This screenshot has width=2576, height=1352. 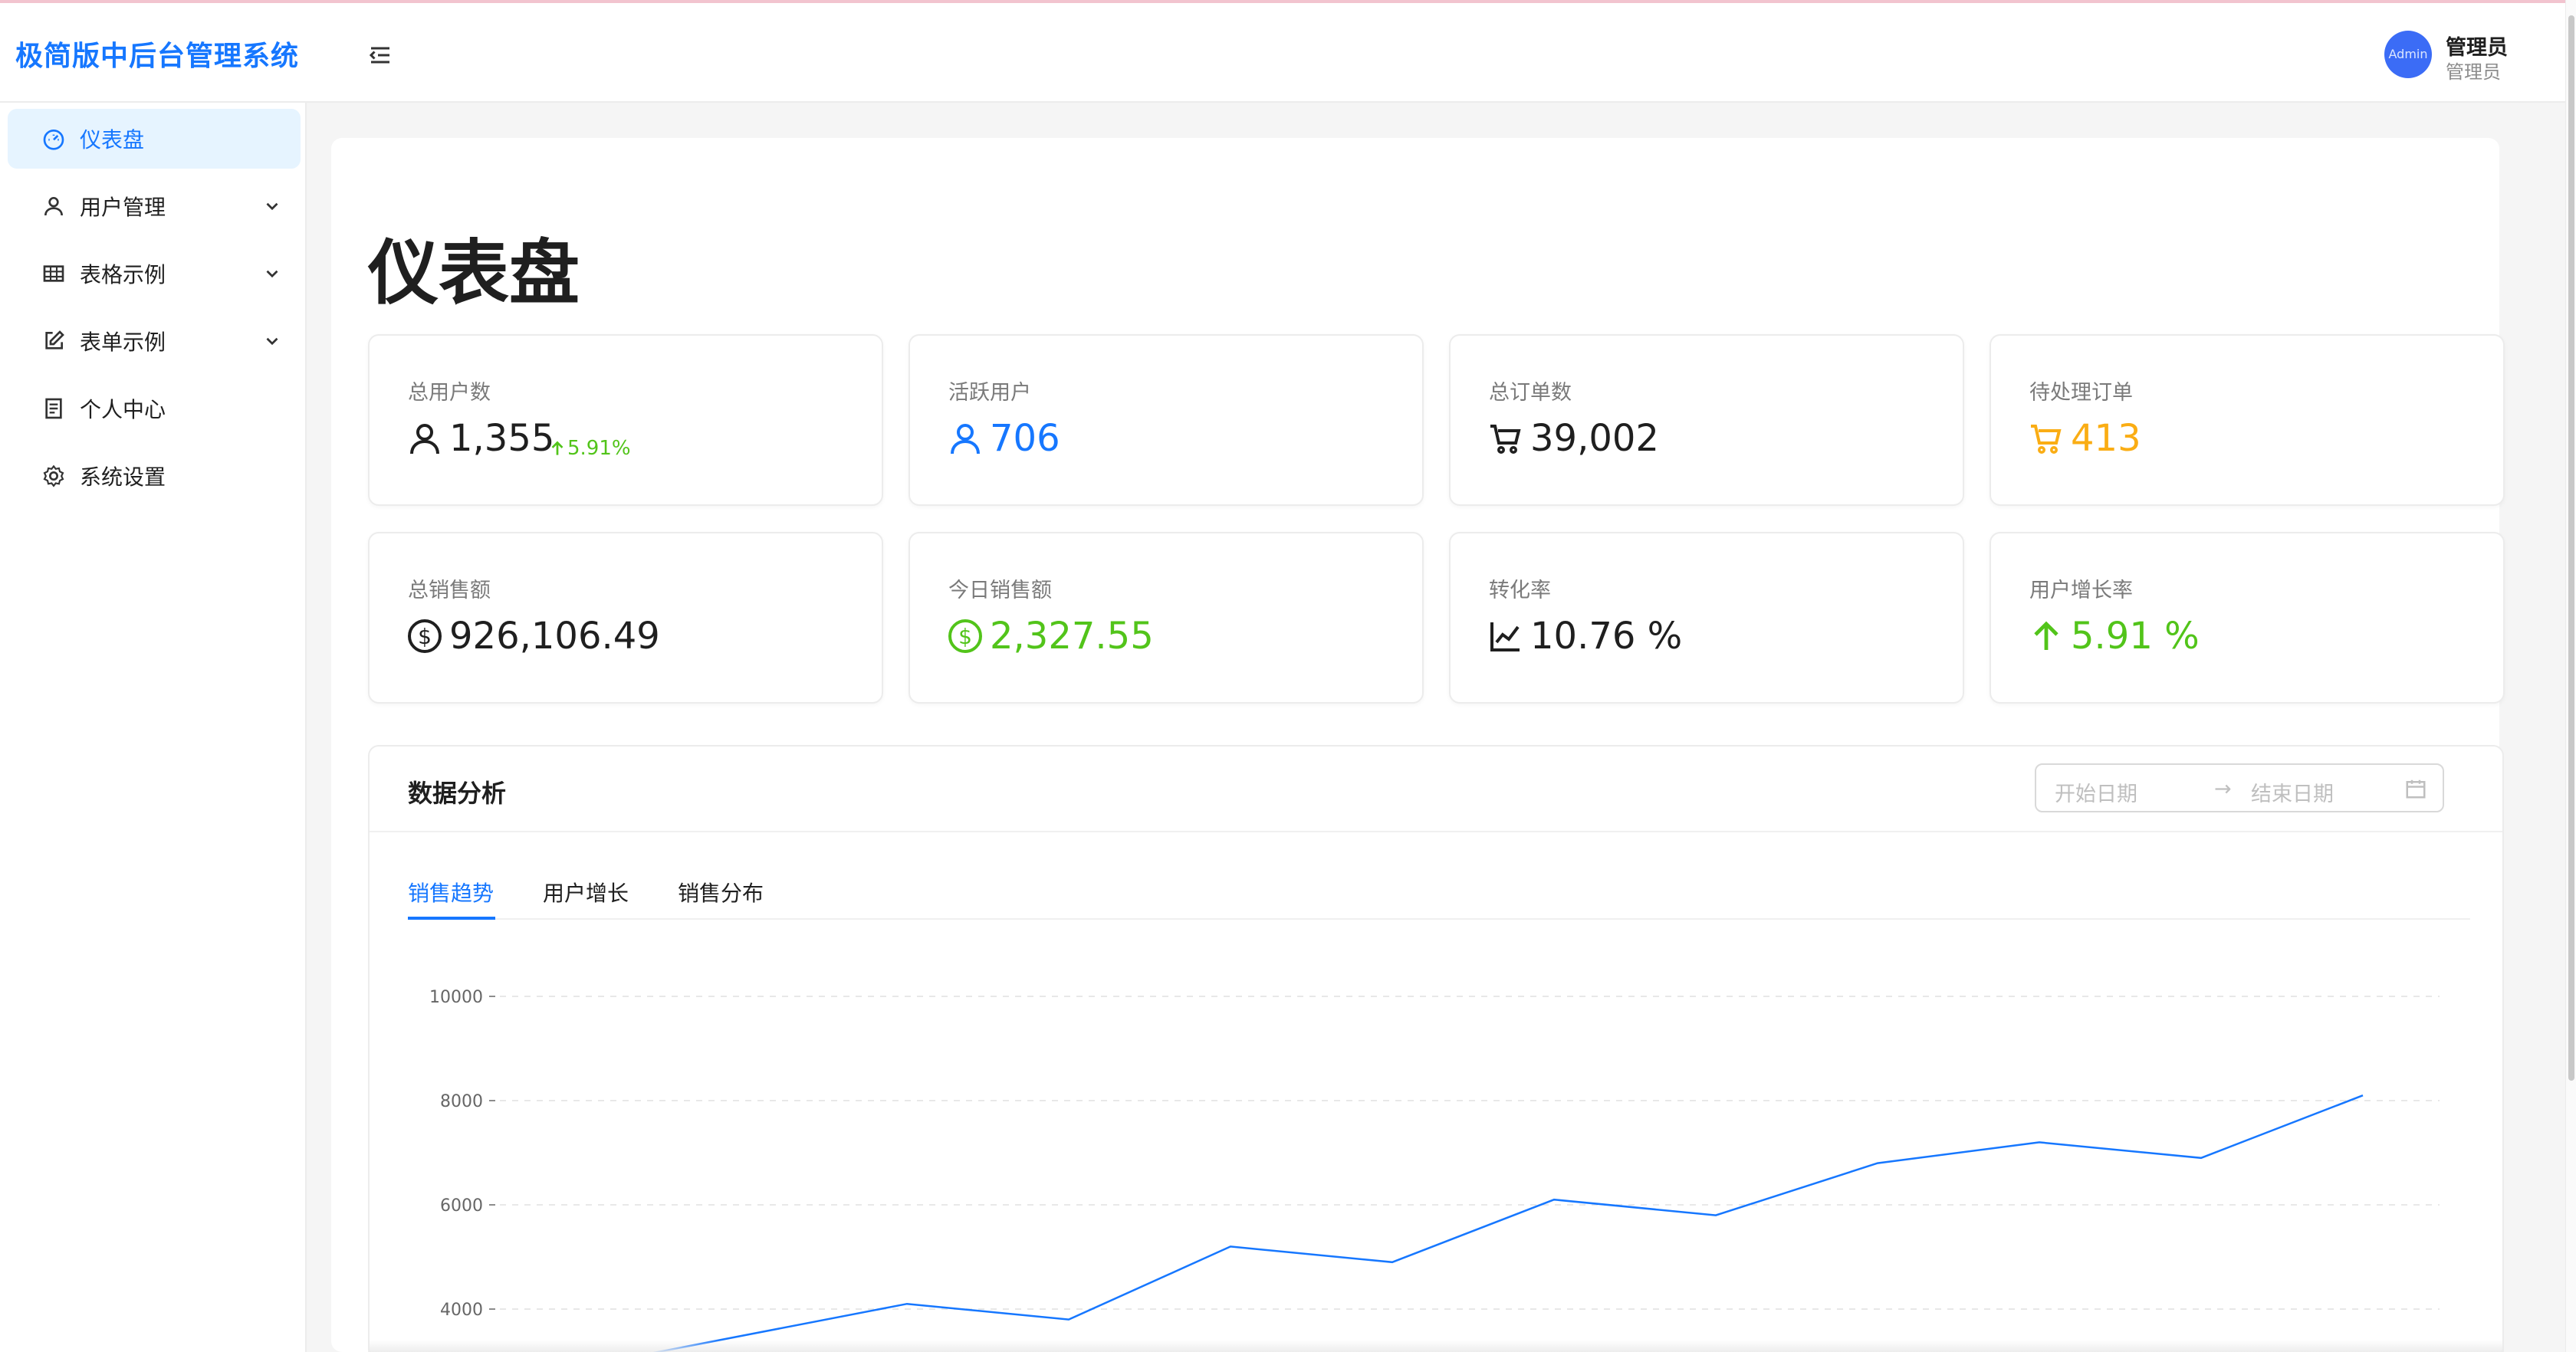 I want to click on stat-title: 活跃用户, so click(x=990, y=393).